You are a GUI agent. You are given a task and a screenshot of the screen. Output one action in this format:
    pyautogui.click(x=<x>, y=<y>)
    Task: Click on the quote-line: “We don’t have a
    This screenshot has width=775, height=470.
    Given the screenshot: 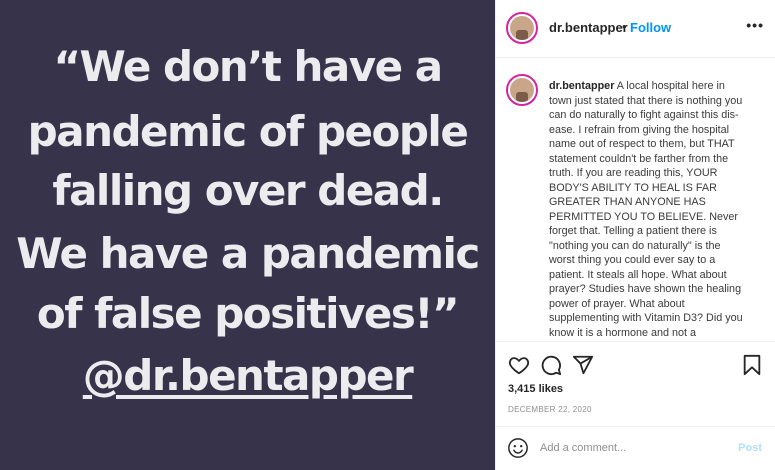 What is the action you would take?
    pyautogui.click(x=248, y=66)
    